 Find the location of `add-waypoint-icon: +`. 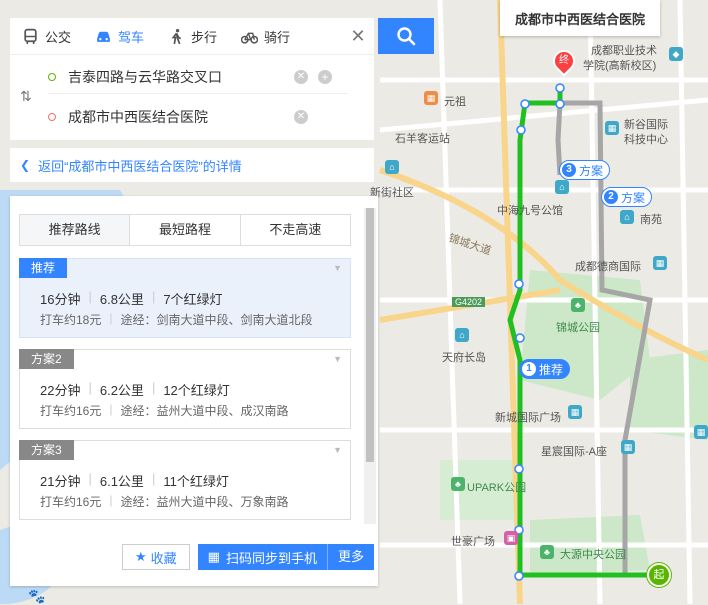

add-waypoint-icon: + is located at coordinates (325, 77).